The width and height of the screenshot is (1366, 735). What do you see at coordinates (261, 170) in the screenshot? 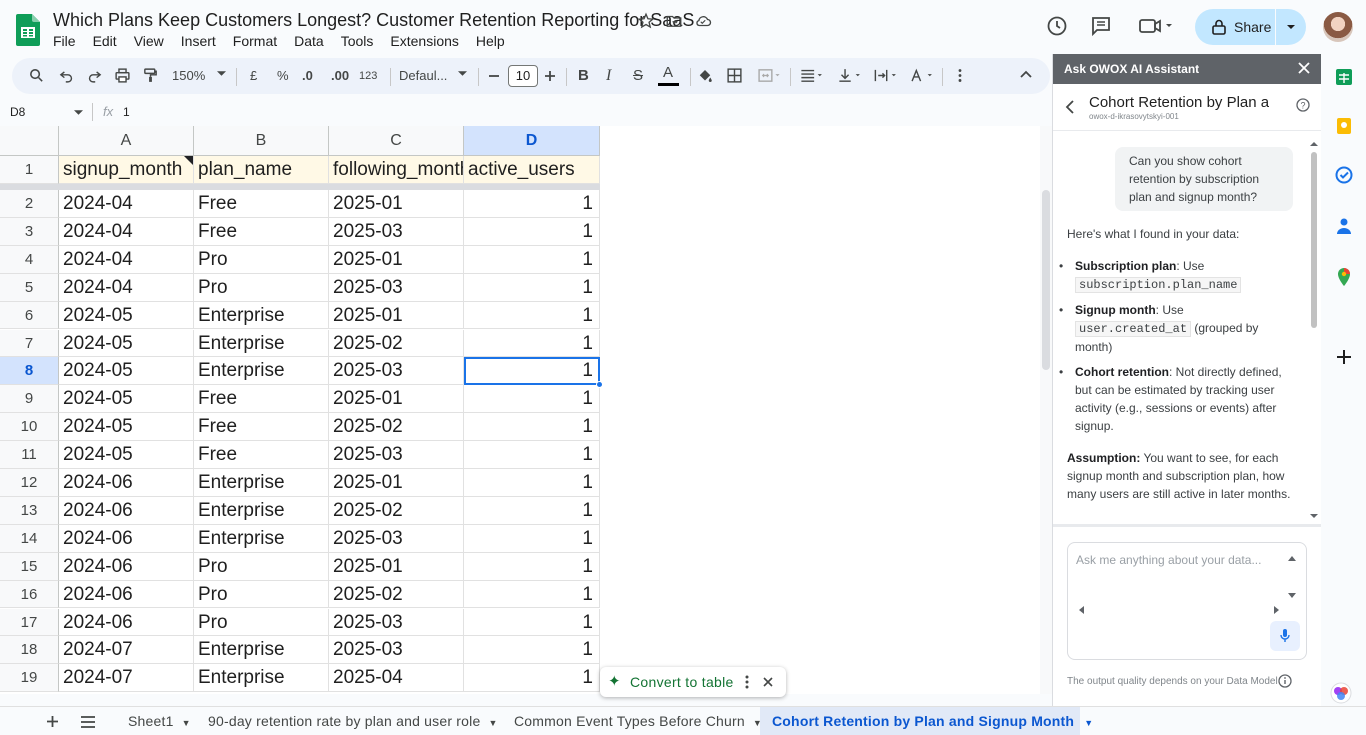
I see `header-cell: plan_name` at bounding box center [261, 170].